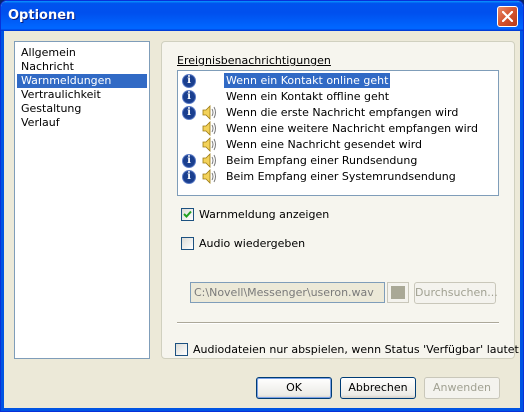 The image size is (524, 412). I want to click on apply-button: Anwenden, so click(462, 388).